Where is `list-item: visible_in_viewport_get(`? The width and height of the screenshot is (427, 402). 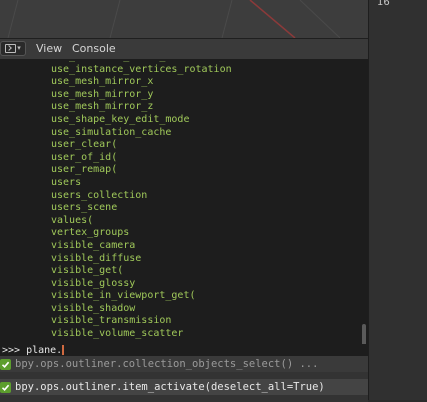
list-item: visible_in_viewport_get( is located at coordinates (123, 296).